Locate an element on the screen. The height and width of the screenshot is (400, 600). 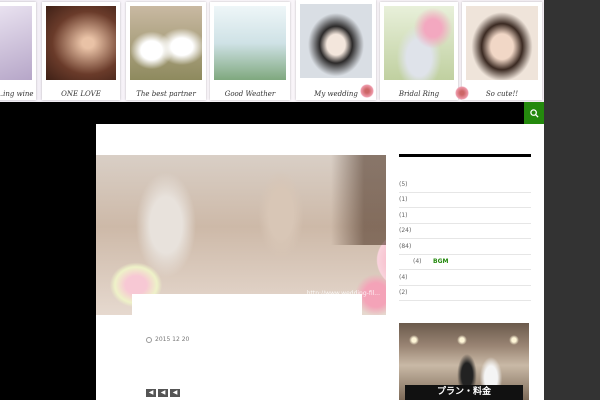
sidebar-divider is located at coordinates (465, 155).